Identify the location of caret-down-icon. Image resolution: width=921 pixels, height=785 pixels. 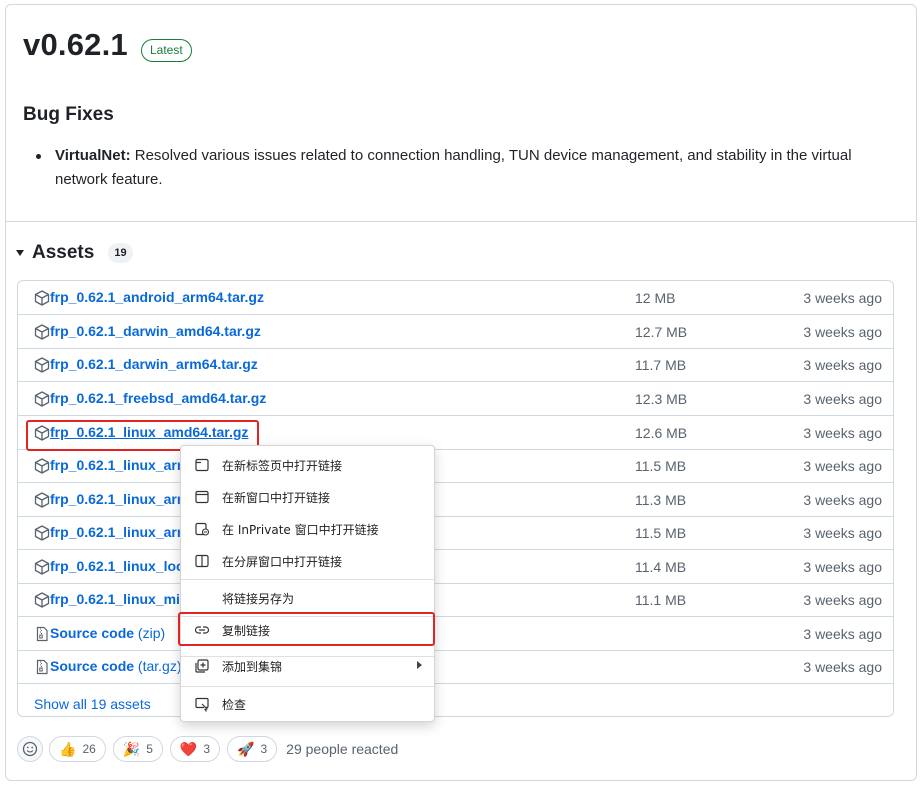
(20, 253).